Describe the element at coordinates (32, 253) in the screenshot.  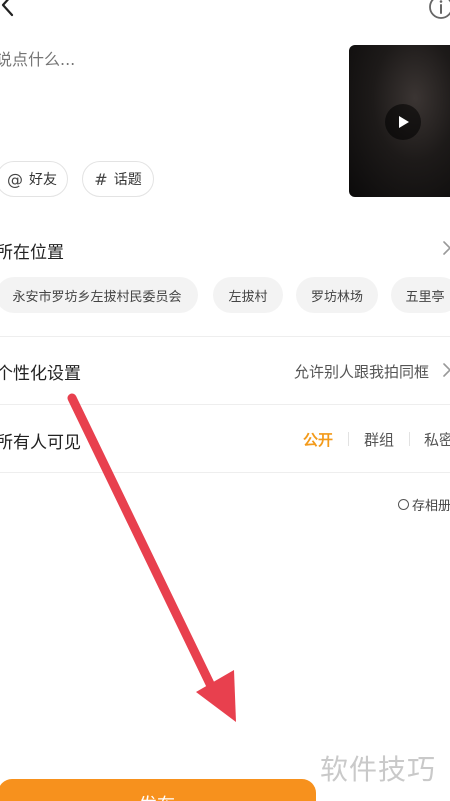
I see `location-title: 所在位置` at that location.